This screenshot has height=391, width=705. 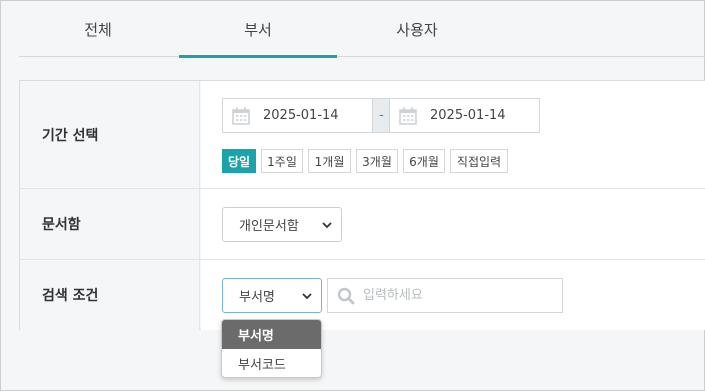 I want to click on search-input, so click(x=458, y=295).